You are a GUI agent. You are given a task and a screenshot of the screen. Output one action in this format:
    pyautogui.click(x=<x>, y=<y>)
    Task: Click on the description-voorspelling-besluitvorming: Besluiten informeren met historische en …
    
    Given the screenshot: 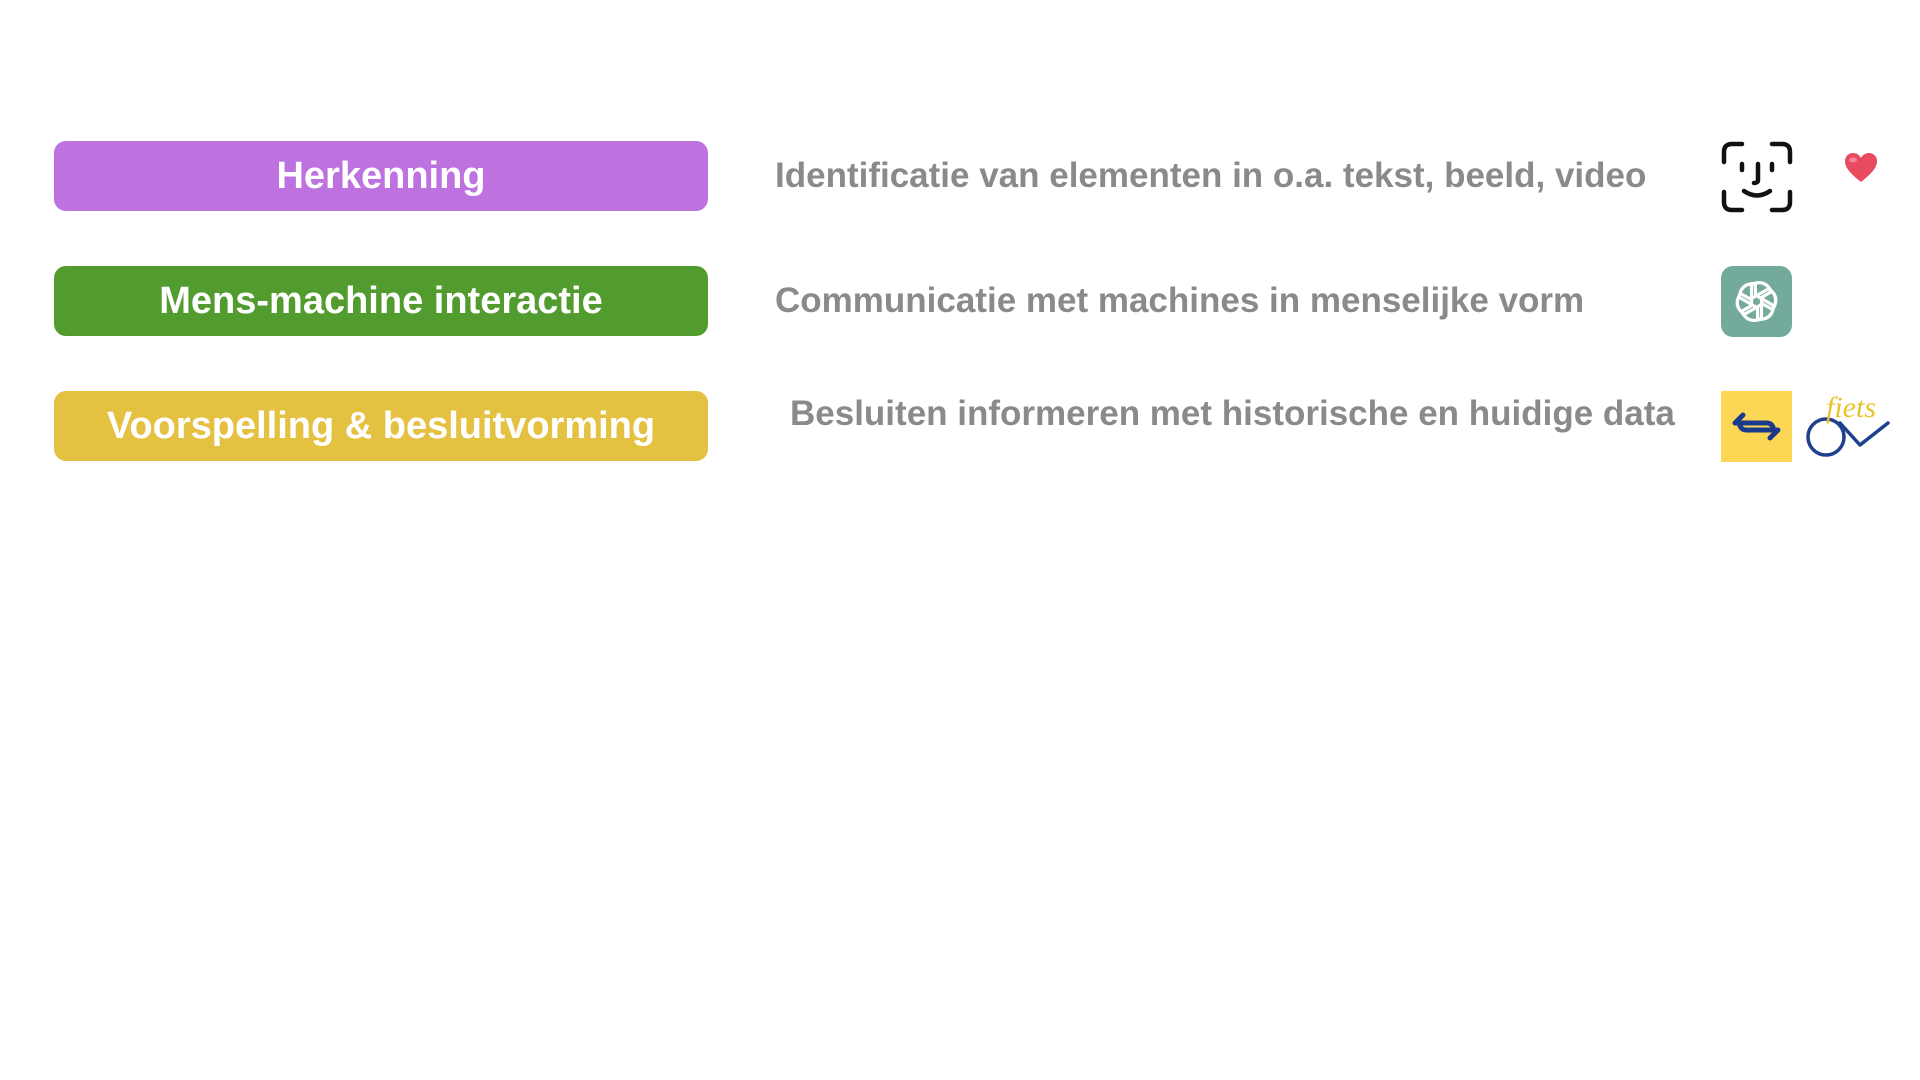 What is the action you would take?
    pyautogui.click(x=1232, y=413)
    